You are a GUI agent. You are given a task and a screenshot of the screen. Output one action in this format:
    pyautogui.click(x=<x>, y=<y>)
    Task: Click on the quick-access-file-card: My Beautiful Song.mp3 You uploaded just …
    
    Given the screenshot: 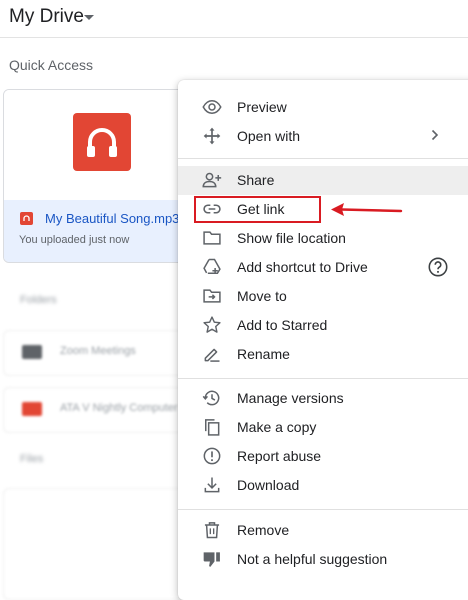 What is the action you would take?
    pyautogui.click(x=99, y=176)
    